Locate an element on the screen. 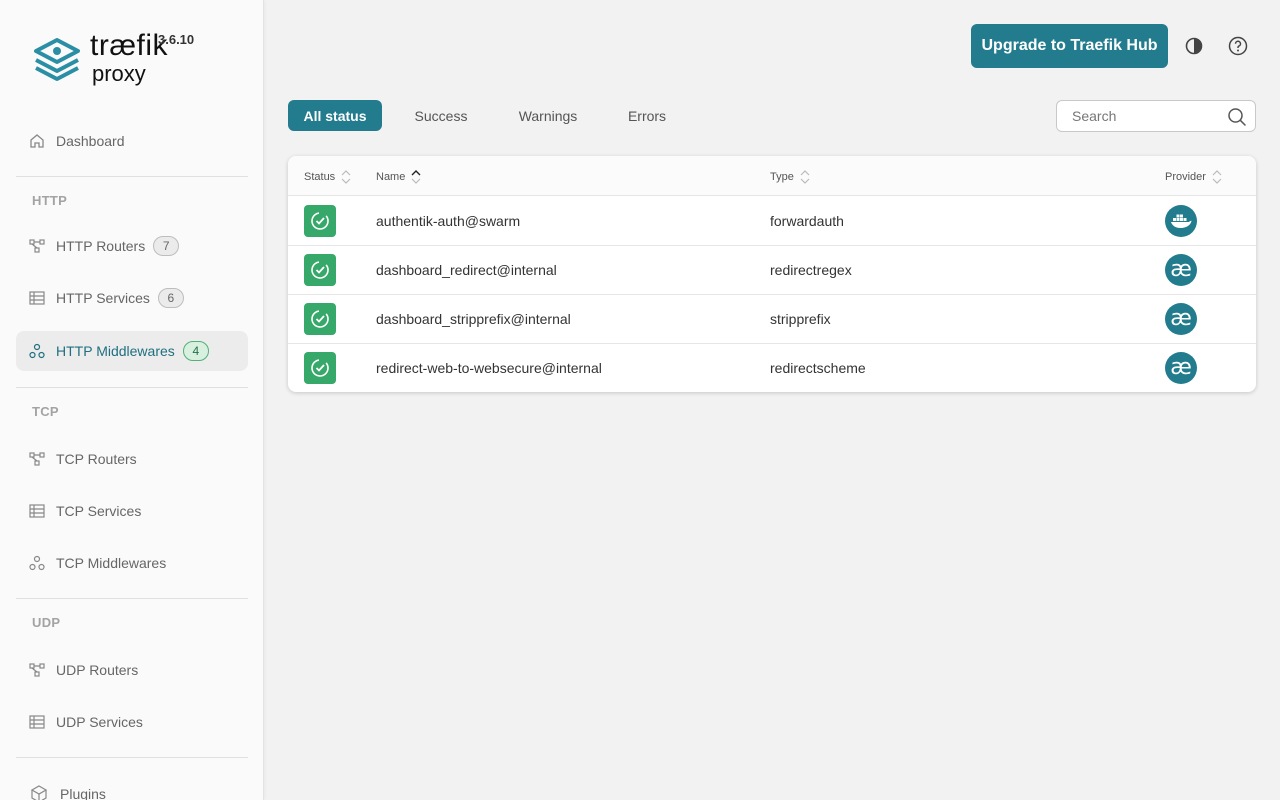  column-header-name: Name is located at coordinates (398, 177).